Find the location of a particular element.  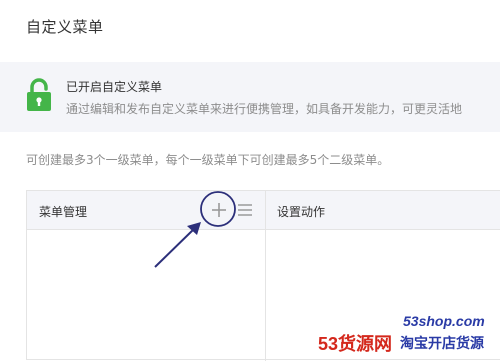

status-description: 通过编辑和发布自定义菜单来进行便携管理，如具备开发能力，可更灵活地 is located at coordinates (264, 109).